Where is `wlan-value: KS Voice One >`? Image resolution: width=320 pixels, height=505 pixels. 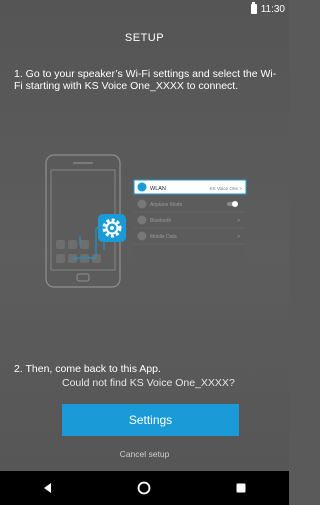
wlan-value: KS Voice One > is located at coordinates (225, 188).